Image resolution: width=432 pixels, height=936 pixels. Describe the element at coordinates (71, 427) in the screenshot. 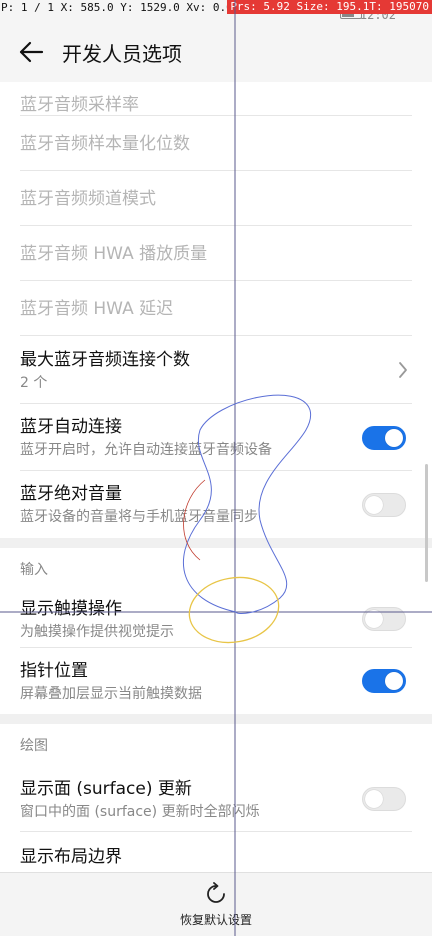

I see `row-title: 蓝牙自动连接` at that location.